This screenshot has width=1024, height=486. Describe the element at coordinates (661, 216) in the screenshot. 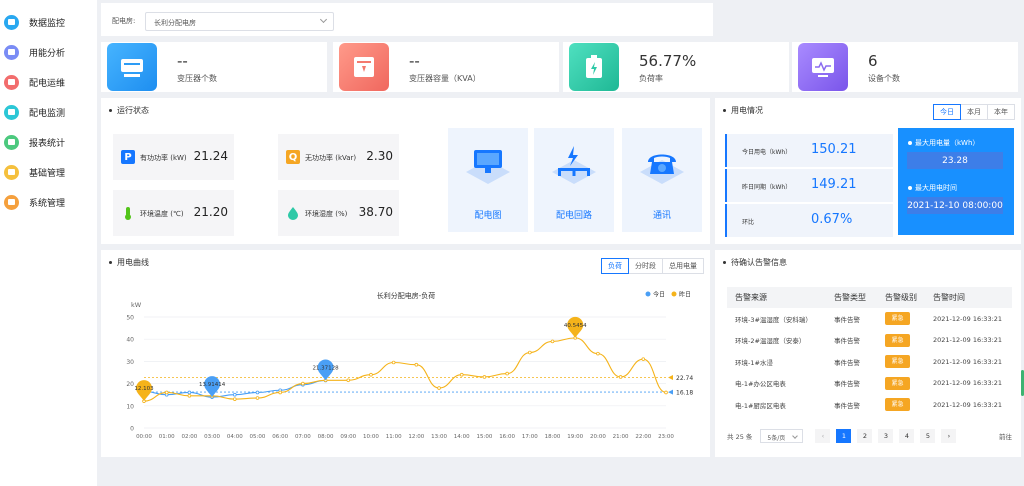

I see `button-label: 通讯` at that location.